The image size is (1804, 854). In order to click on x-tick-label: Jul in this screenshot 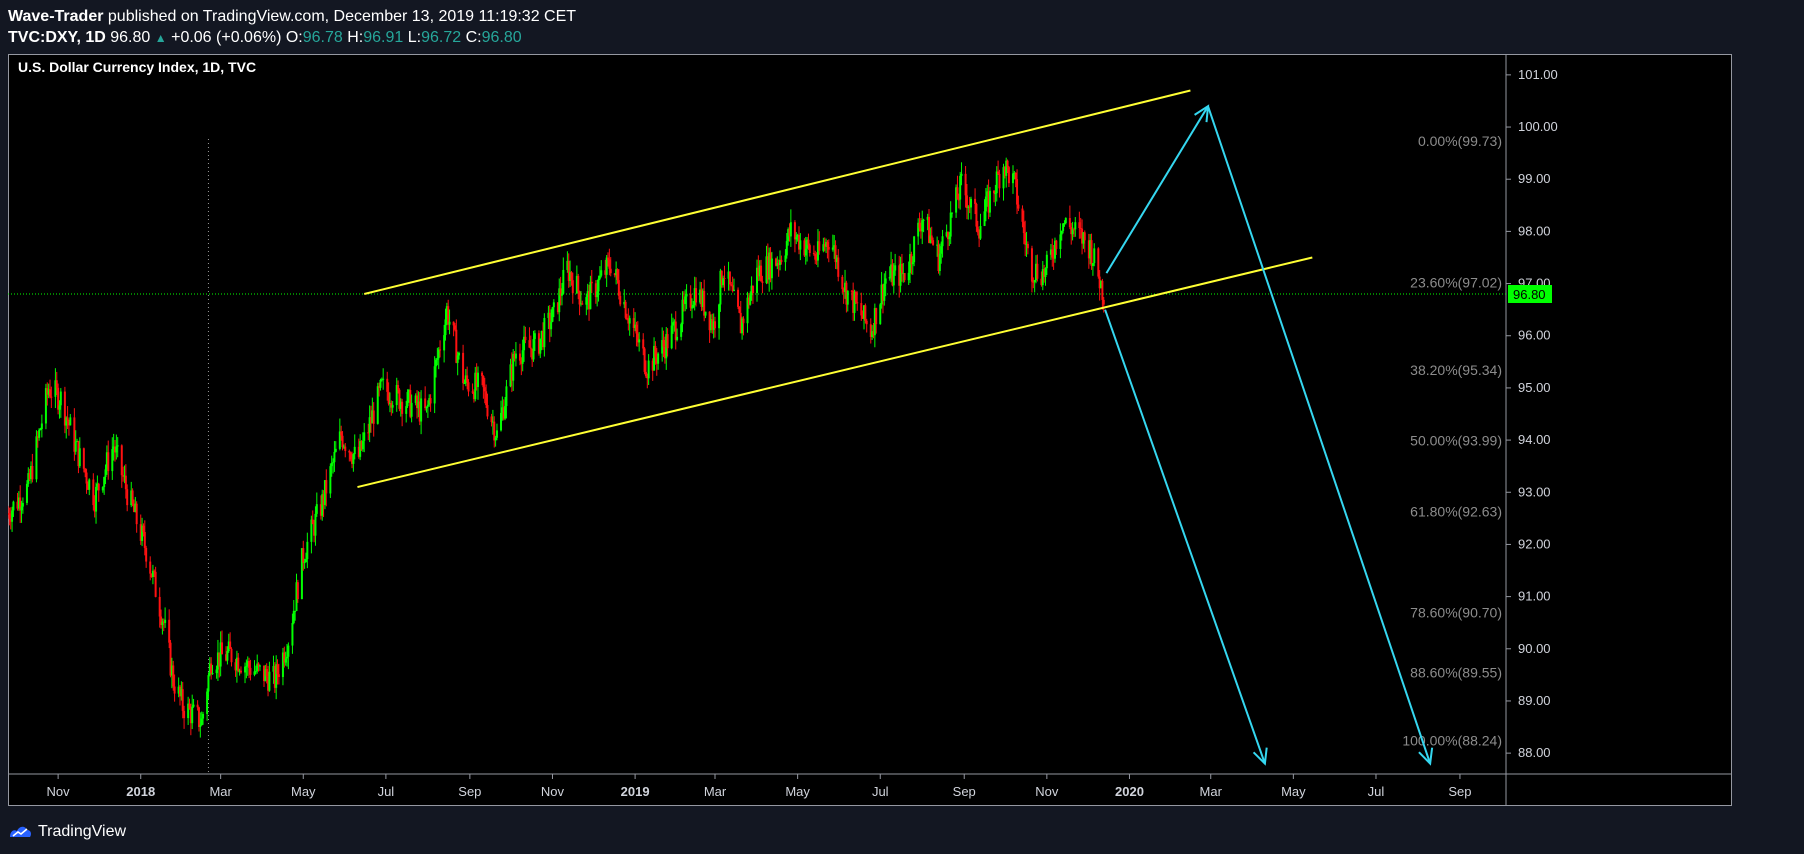, I will do `click(880, 791)`.